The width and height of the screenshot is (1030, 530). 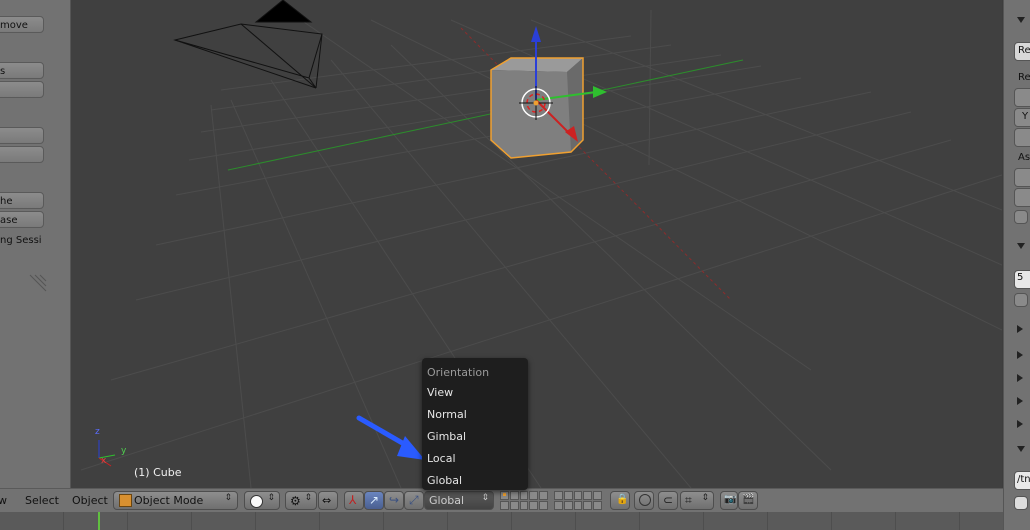 What do you see at coordinates (125, 500) in the screenshot?
I see `object-mode-icon` at bounding box center [125, 500].